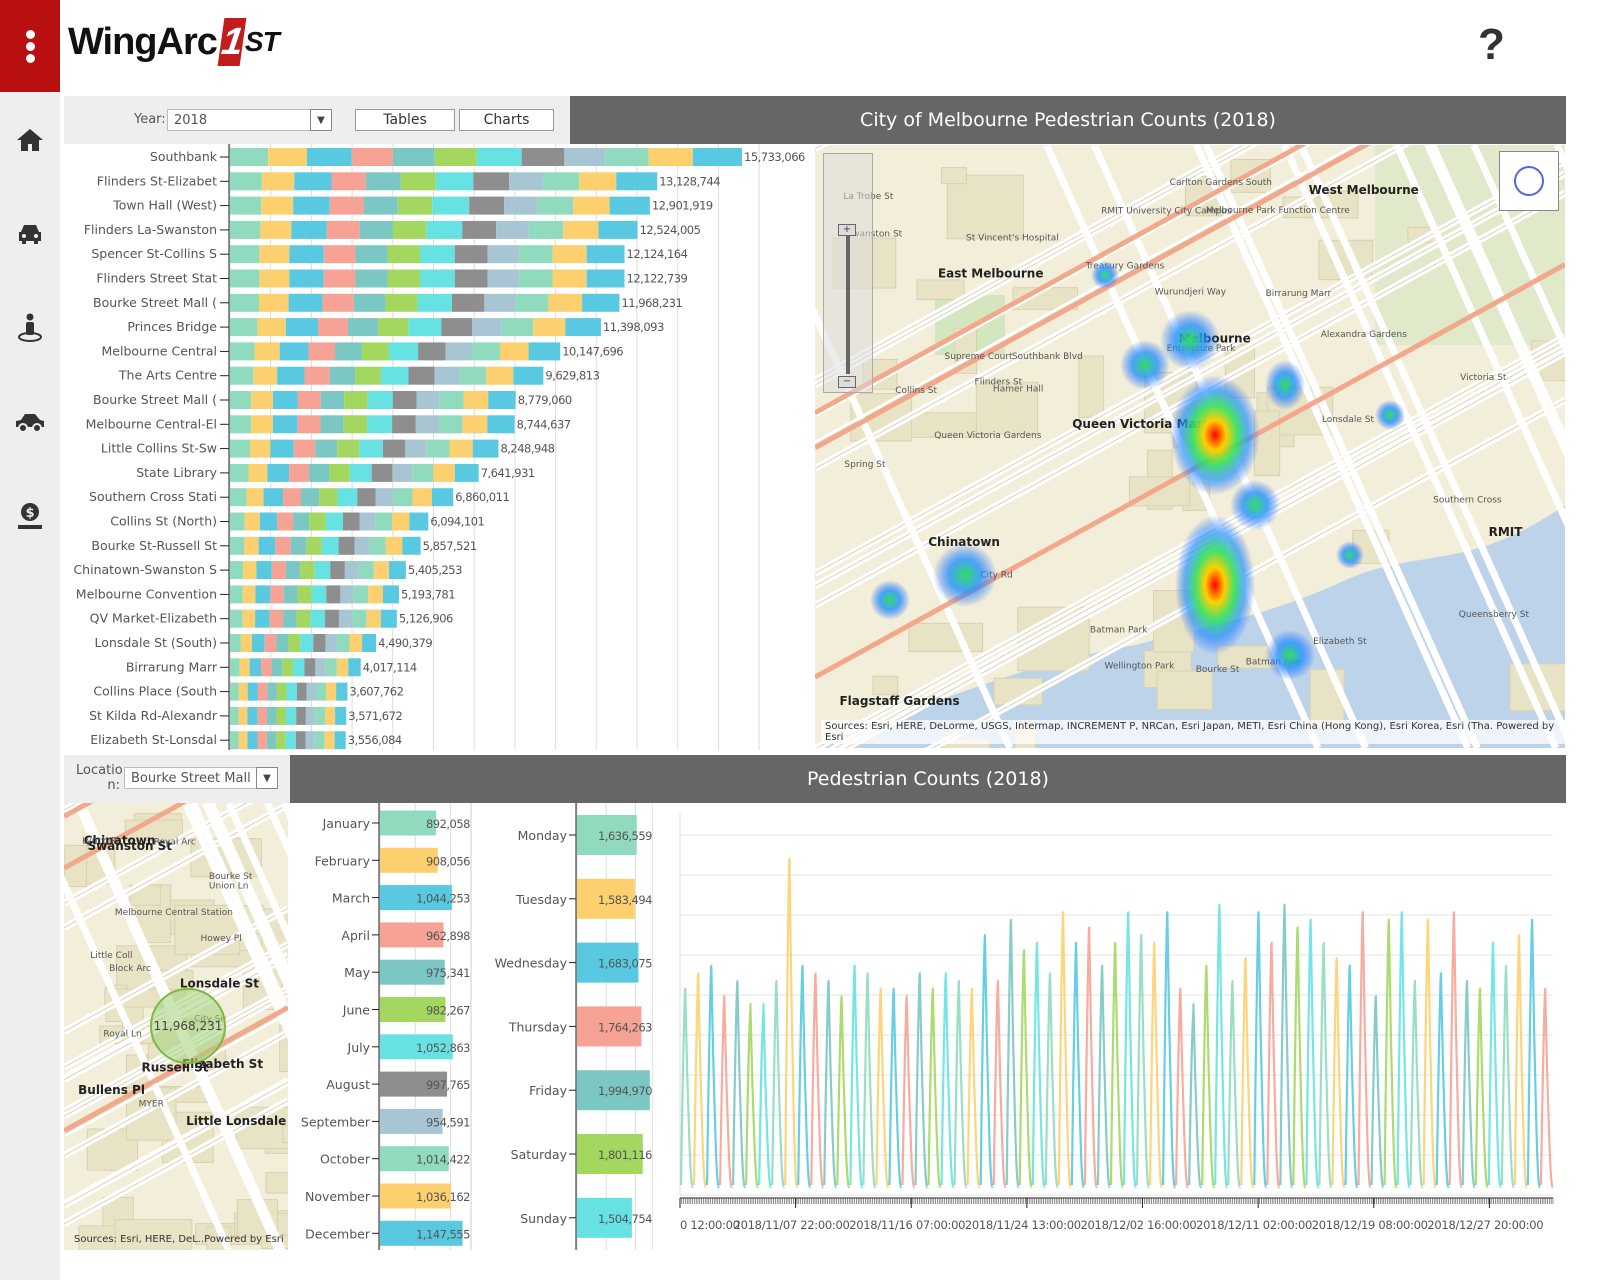  What do you see at coordinates (188, 1026) in the screenshot?
I see `location-bubble: 11,968,231` at bounding box center [188, 1026].